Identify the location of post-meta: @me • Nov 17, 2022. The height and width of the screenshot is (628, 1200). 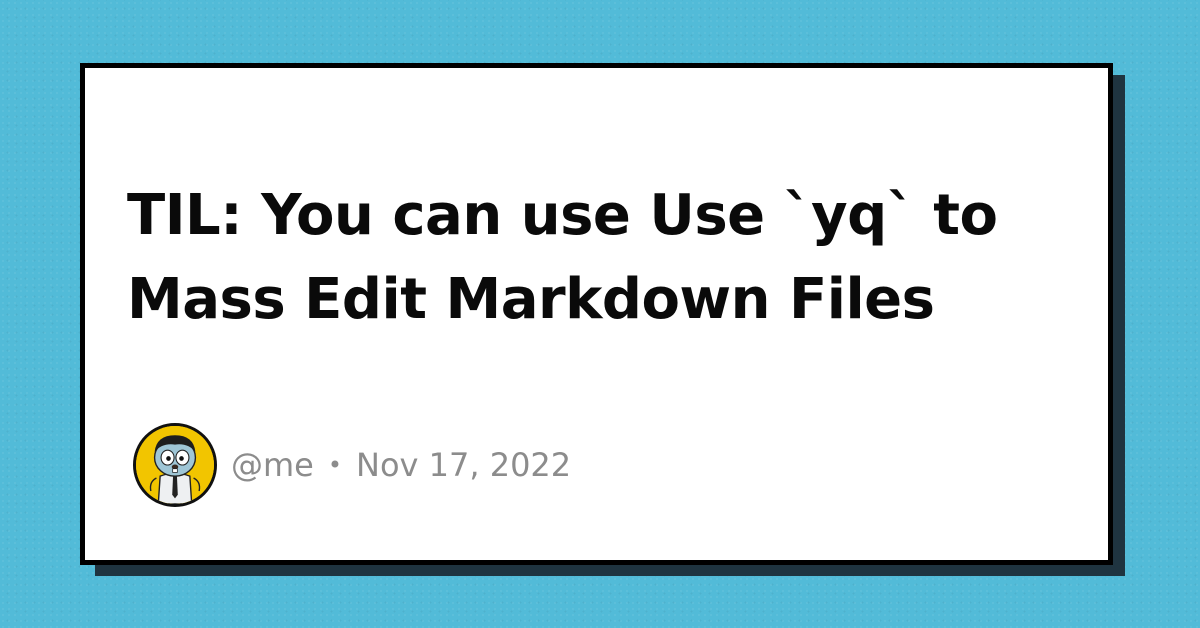
(401, 465).